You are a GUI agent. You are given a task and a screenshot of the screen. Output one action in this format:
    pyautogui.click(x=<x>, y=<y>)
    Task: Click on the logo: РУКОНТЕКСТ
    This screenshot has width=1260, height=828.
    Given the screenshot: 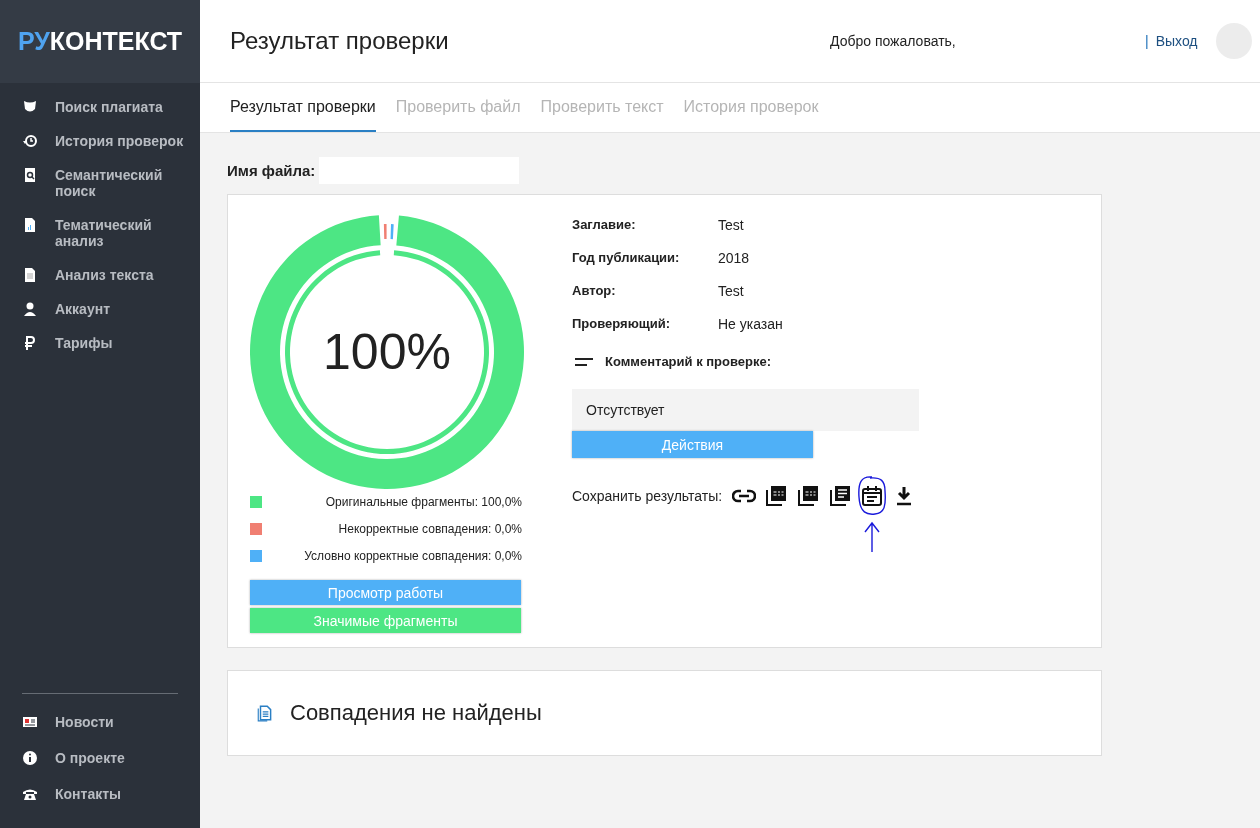 What is the action you would take?
    pyautogui.click(x=100, y=41)
    